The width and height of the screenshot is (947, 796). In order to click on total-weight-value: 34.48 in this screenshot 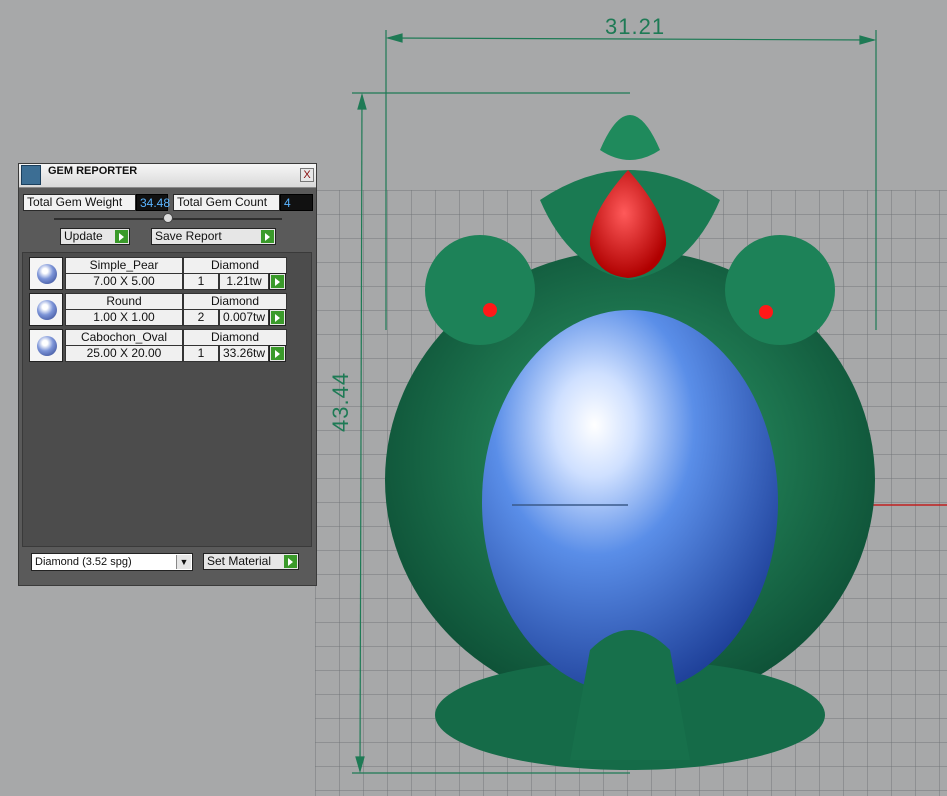, I will do `click(153, 202)`.